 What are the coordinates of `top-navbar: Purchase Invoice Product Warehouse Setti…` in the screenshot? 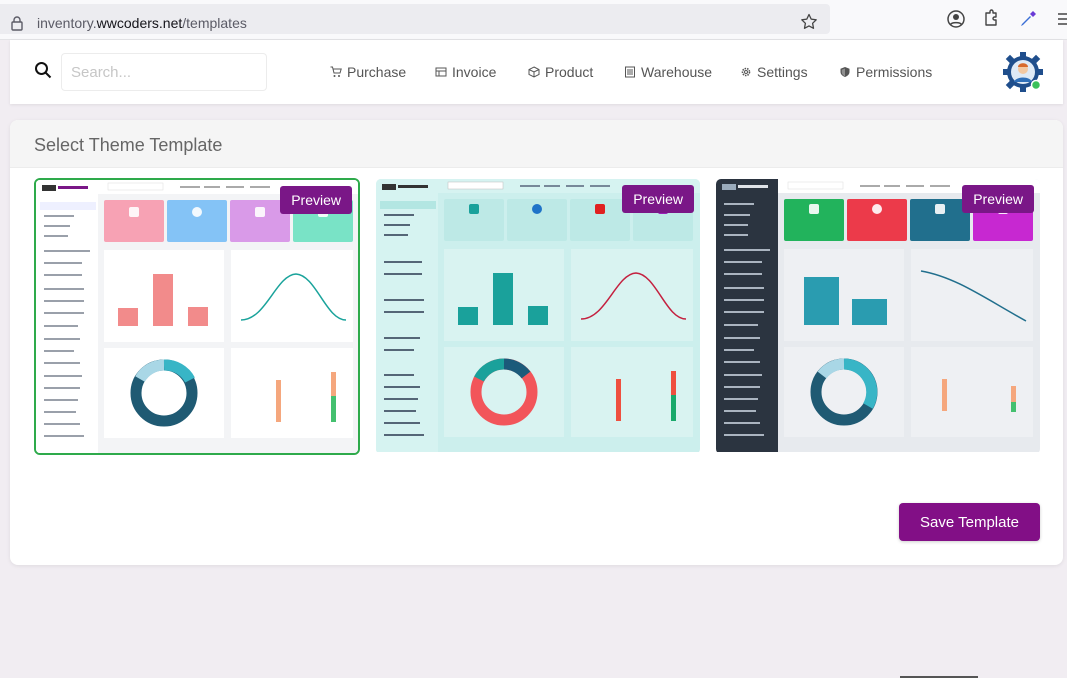 It's located at (536, 72).